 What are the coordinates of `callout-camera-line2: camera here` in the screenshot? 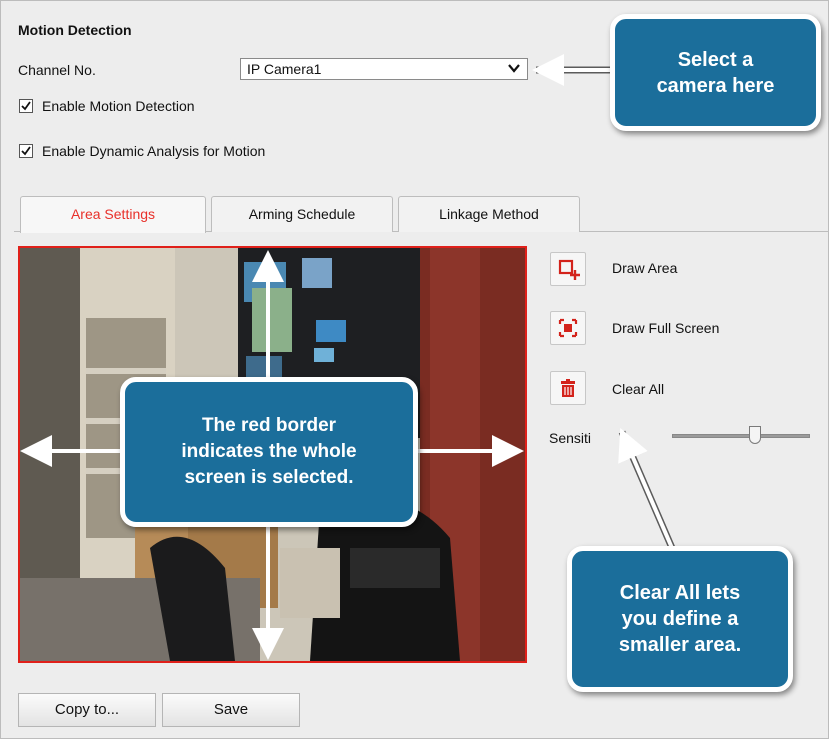 It's located at (715, 85).